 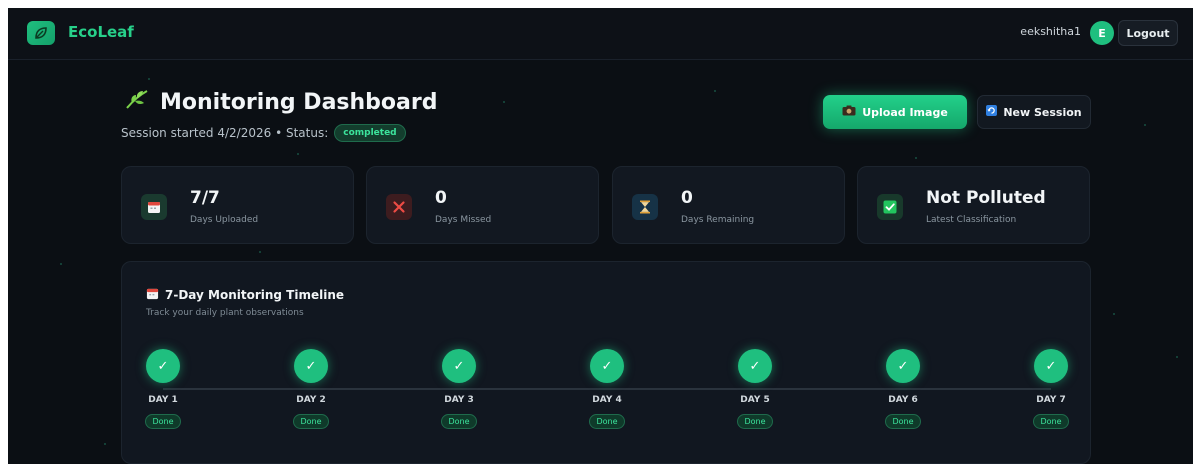 I want to click on stat-card-latest-classification: Not Polluted Latest Classification, so click(x=973, y=205).